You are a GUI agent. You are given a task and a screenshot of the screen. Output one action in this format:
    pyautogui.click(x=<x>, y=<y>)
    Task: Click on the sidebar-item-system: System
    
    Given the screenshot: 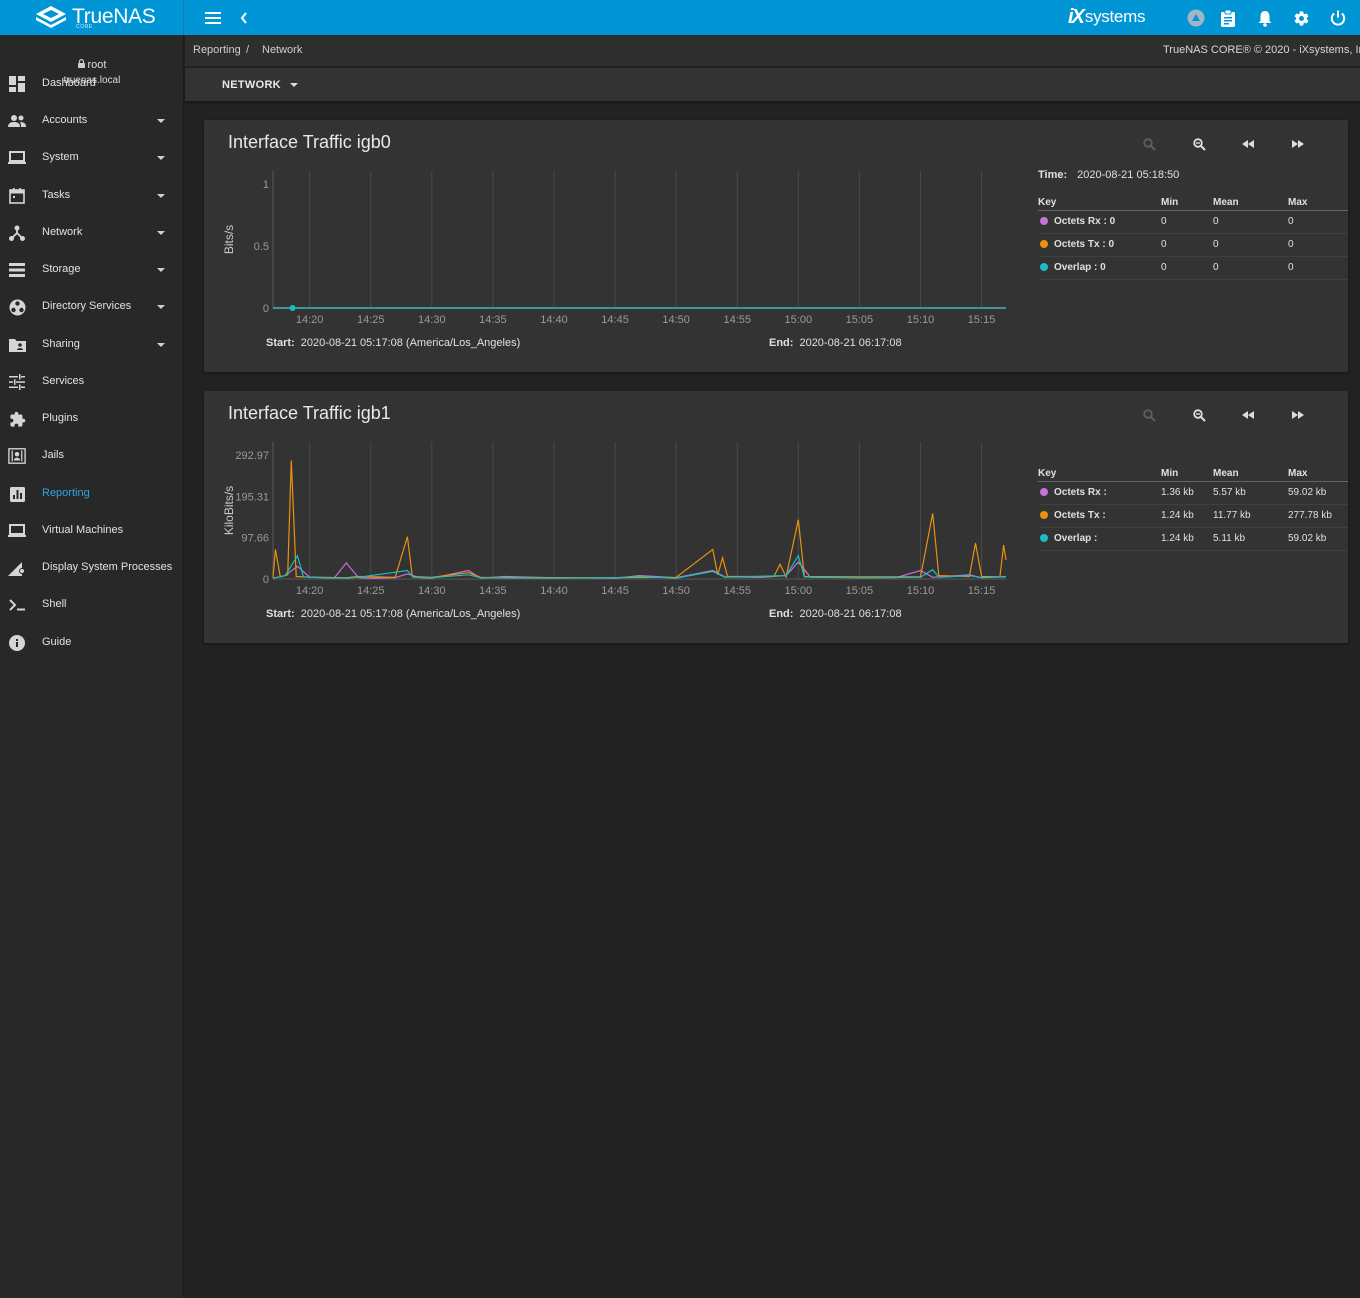 What is the action you would take?
    pyautogui.click(x=92, y=158)
    